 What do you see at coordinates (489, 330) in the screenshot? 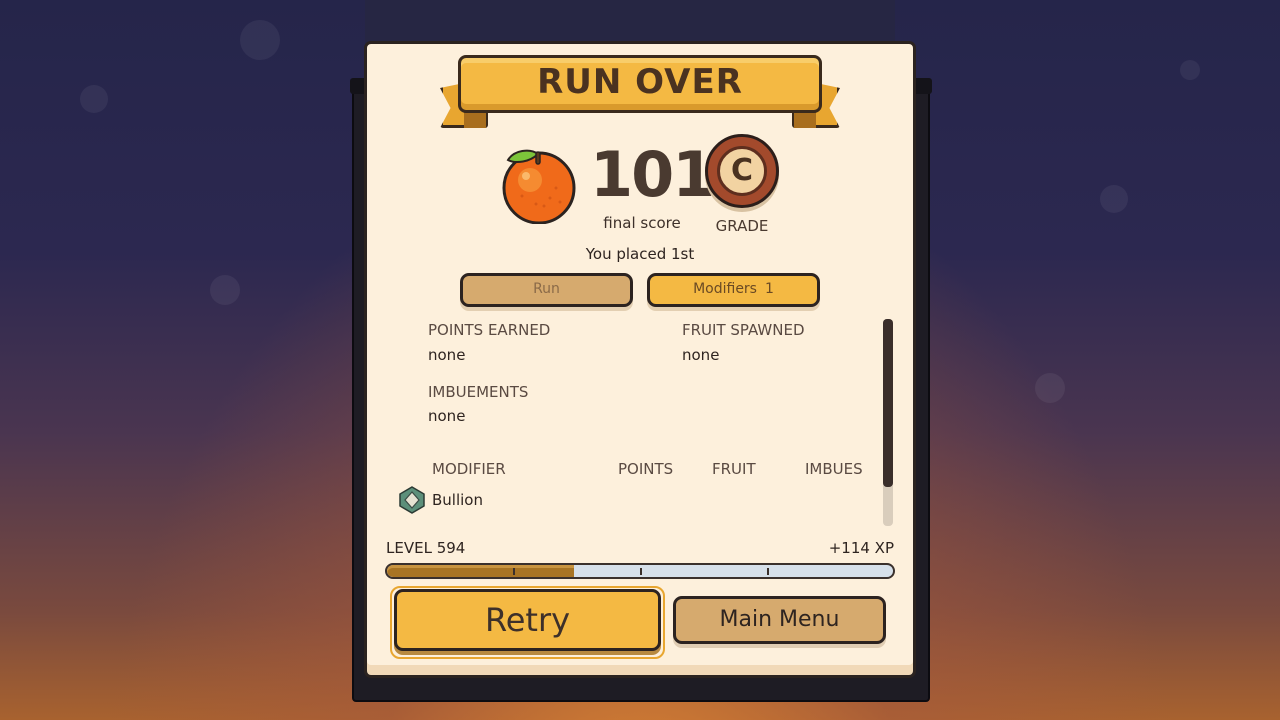
I see `points-earned-label: POINTS EARNED` at bounding box center [489, 330].